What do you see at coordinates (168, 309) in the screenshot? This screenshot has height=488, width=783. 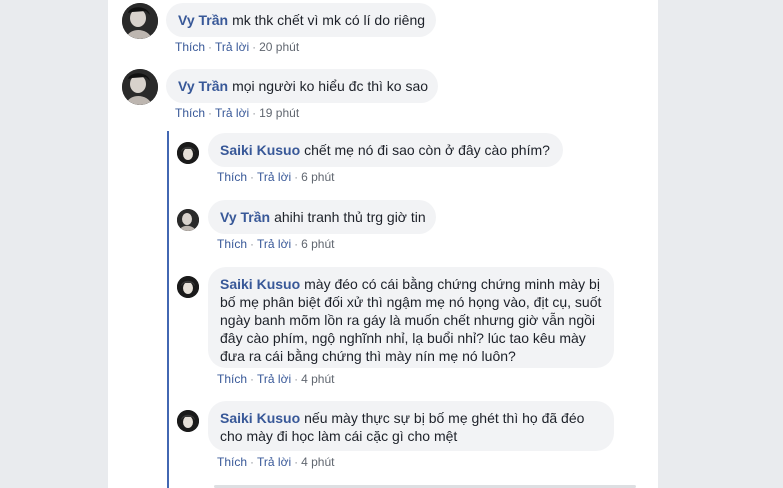 I see `reply-thread-line` at bounding box center [168, 309].